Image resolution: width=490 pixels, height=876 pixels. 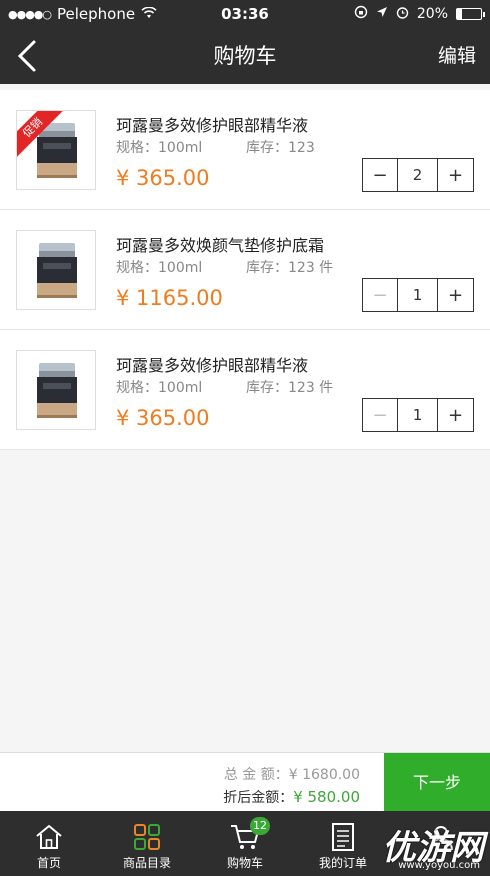 What do you see at coordinates (220, 244) in the screenshot?
I see `product-name: 珂露曼多效焕颜气垫修护底霜` at bounding box center [220, 244].